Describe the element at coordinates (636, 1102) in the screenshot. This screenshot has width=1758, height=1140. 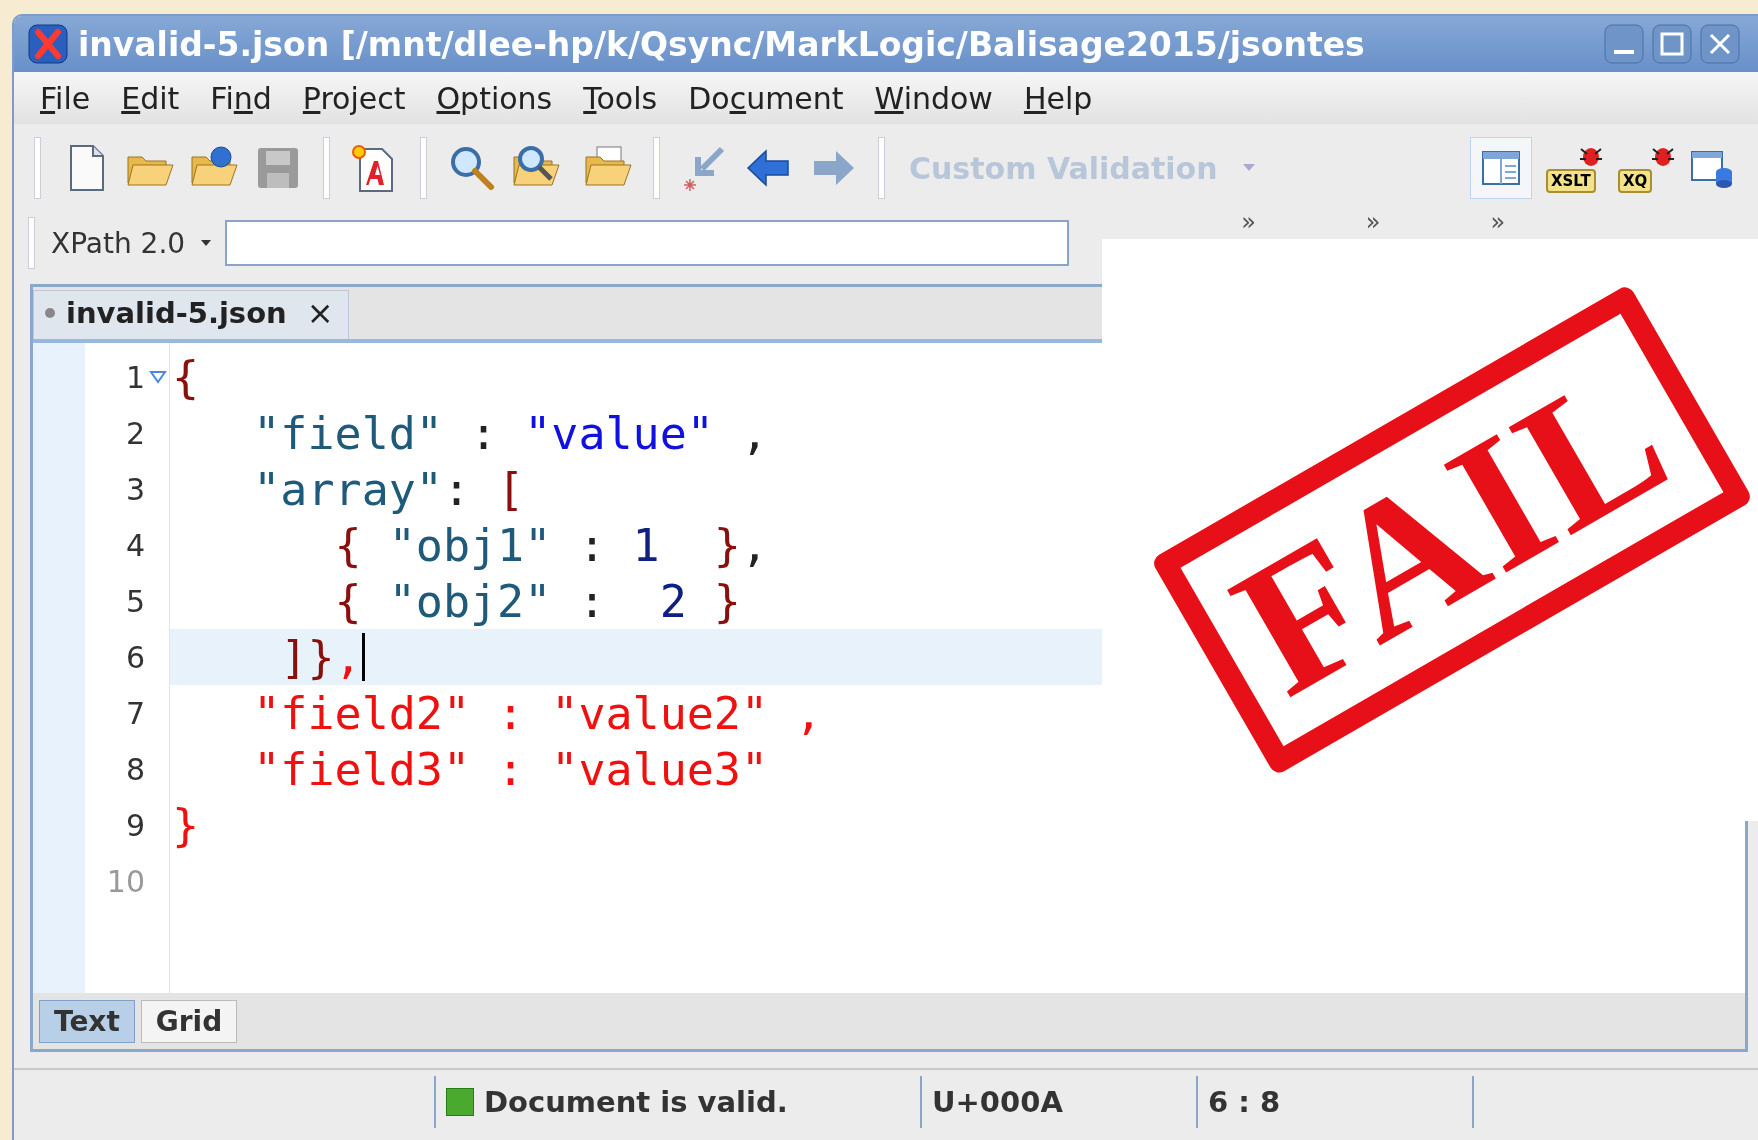
I see `status-message: Document is valid.` at that location.